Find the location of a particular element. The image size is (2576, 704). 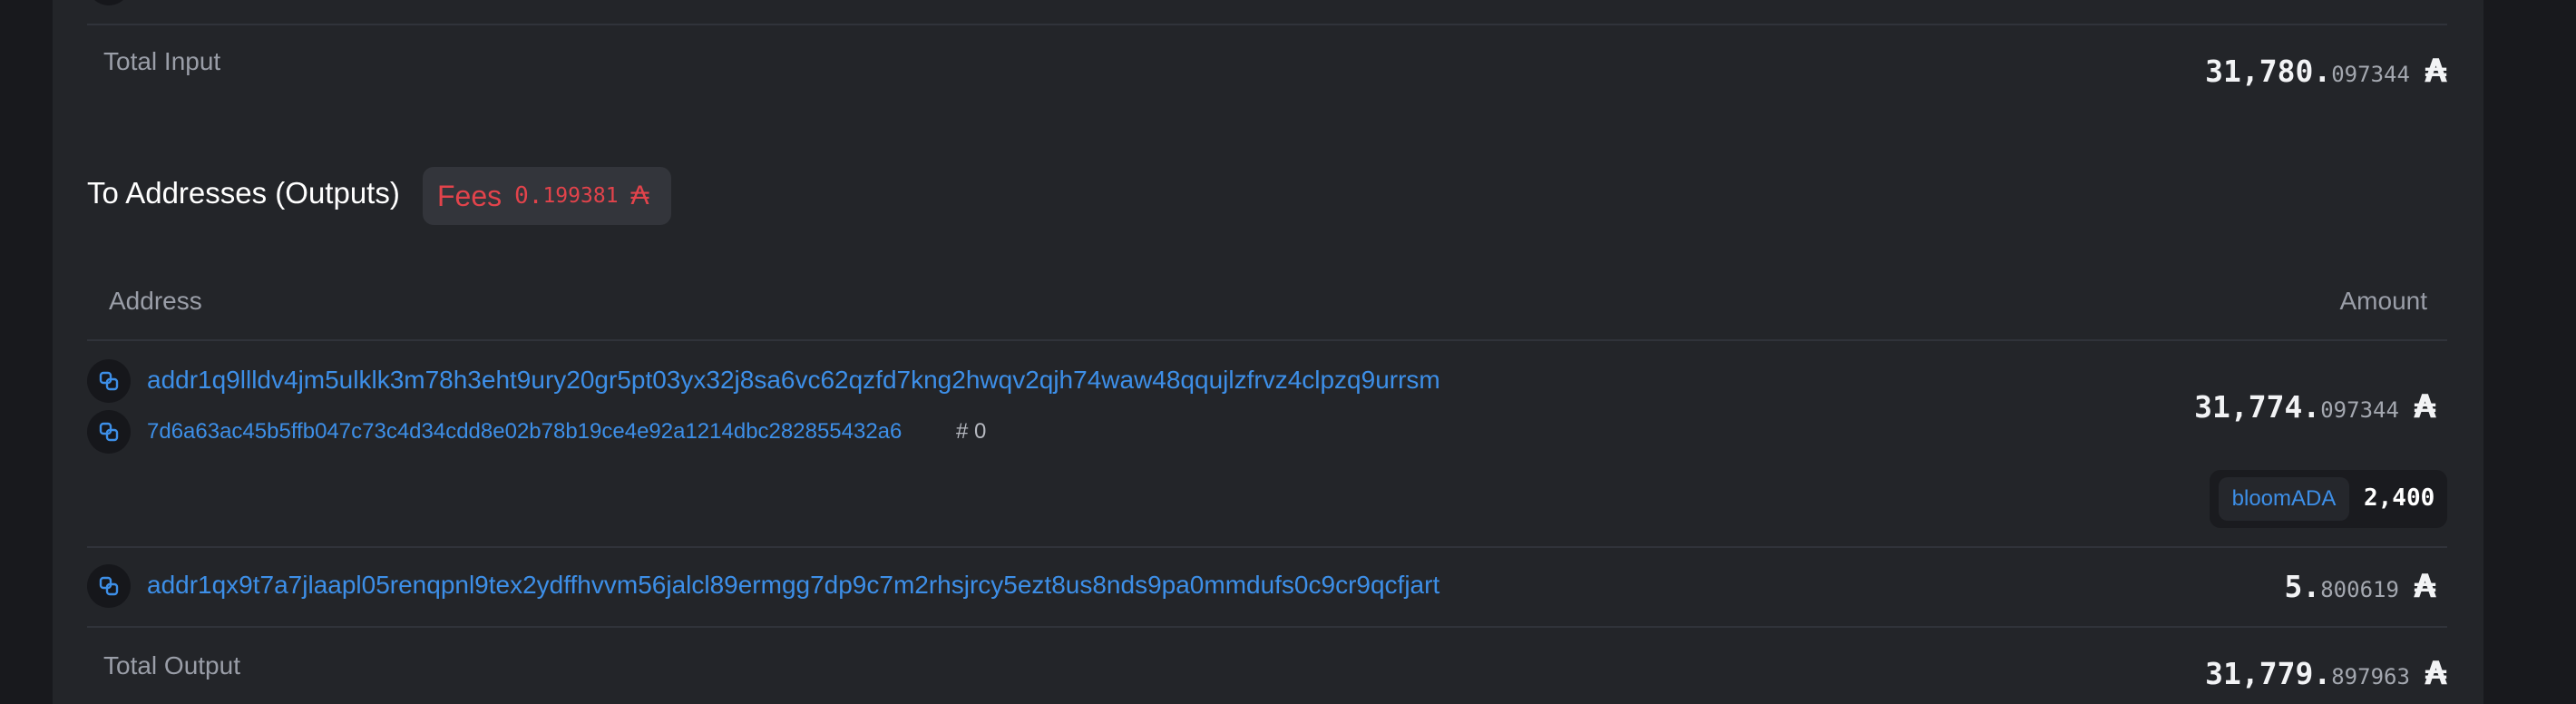

row-1-amount: 31,774. 097344 ₳ is located at coordinates (2315, 406).